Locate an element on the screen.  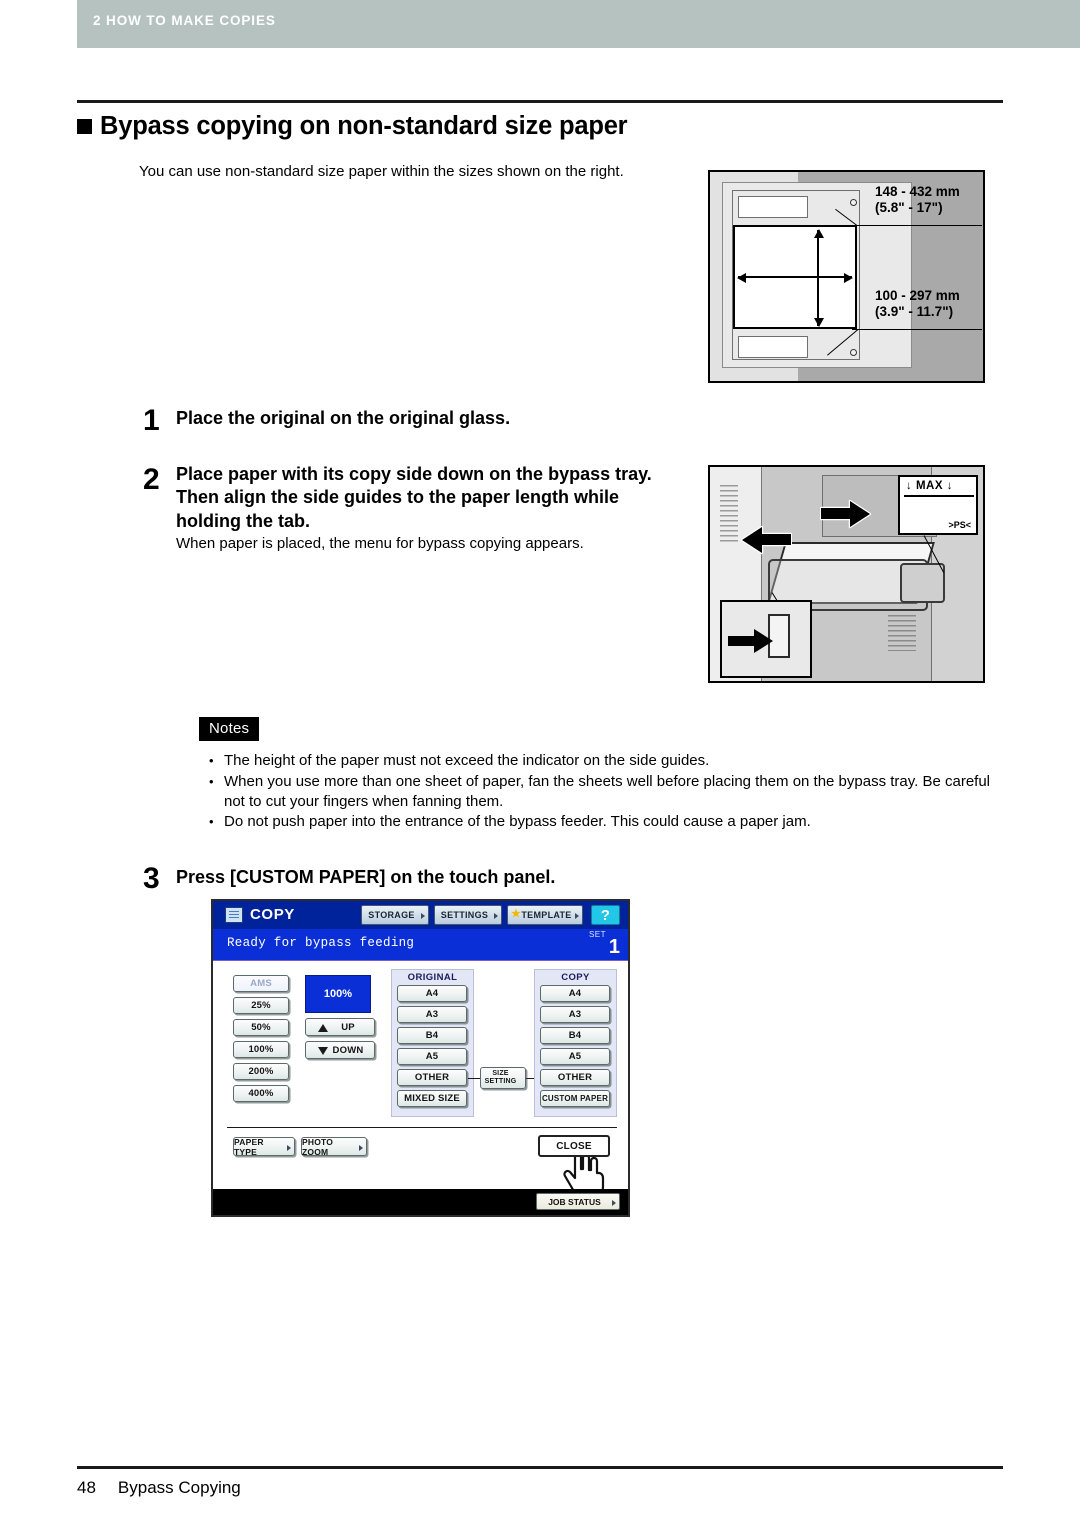
close-button: CLOSE is located at coordinates (574, 1146).